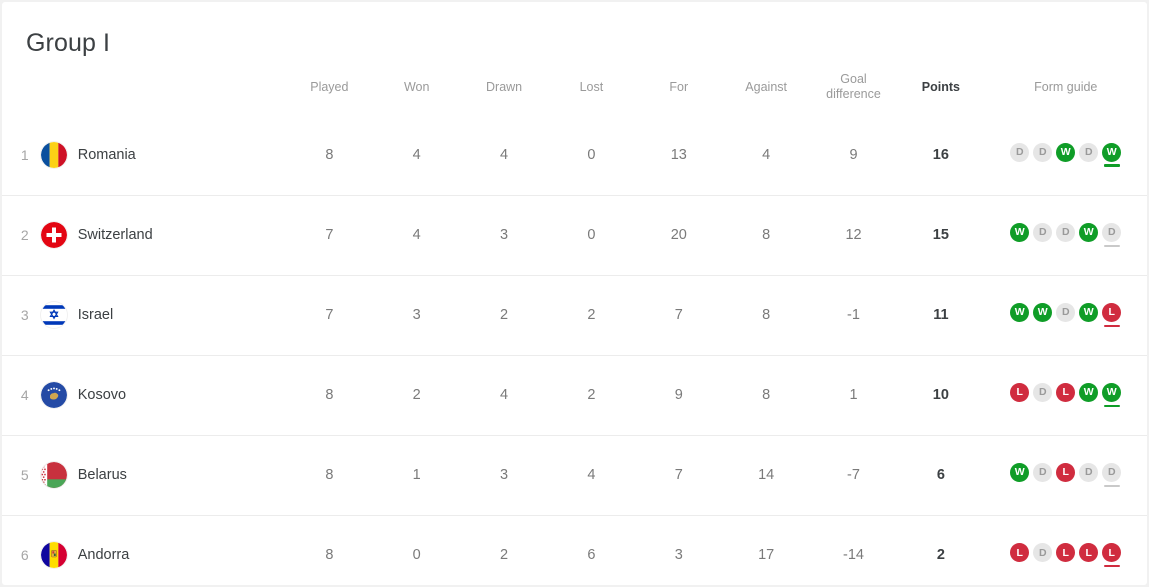  I want to click on row-team: Israel, so click(157, 314).